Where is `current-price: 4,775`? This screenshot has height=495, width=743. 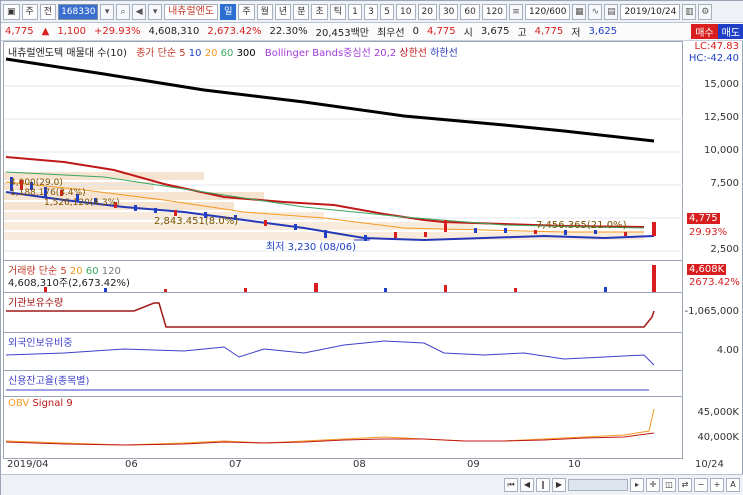 current-price: 4,775 is located at coordinates (19, 31).